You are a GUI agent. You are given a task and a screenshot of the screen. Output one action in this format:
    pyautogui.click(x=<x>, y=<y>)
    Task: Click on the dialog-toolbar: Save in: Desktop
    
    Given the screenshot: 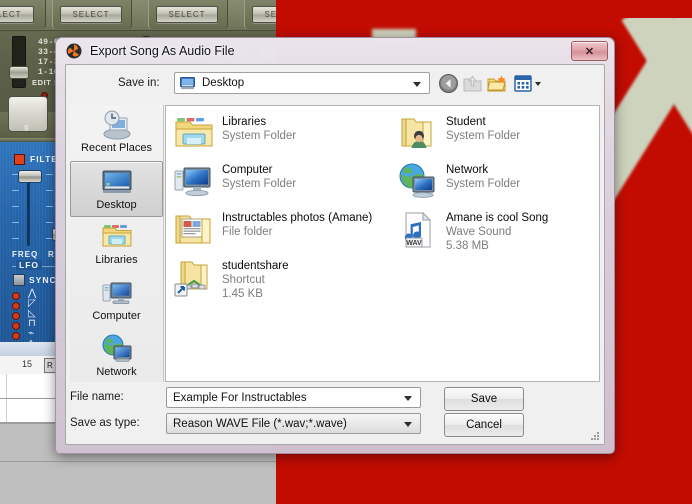 What is the action you would take?
    pyautogui.click(x=335, y=84)
    